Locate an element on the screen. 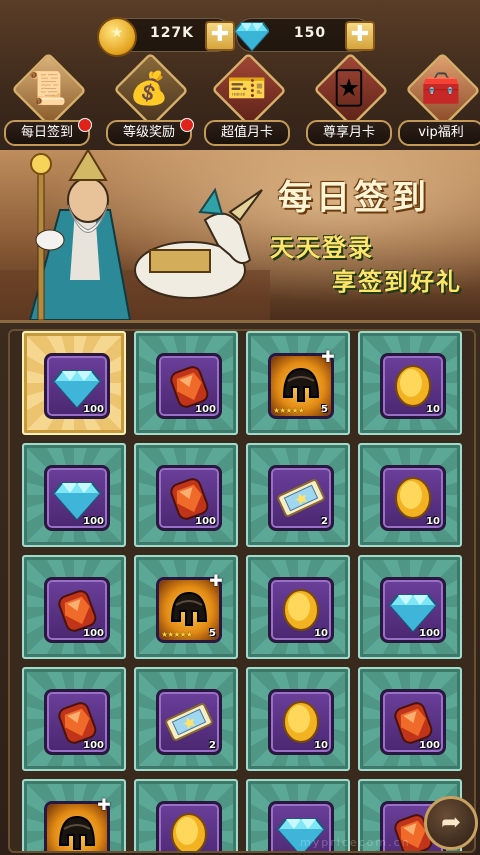 The height and width of the screenshot is (855, 480). menu-daily-checkin: 📜 每日签到 is located at coordinates (47, 100).